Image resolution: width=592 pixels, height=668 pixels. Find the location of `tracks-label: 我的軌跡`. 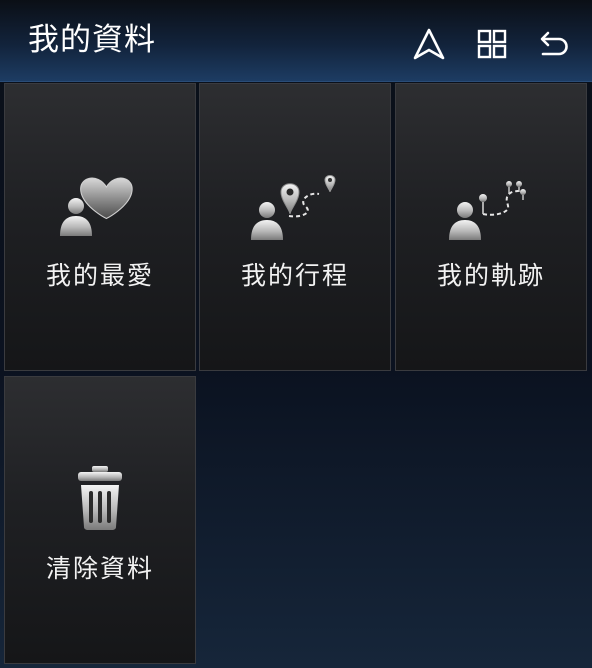

tracks-label: 我的軌跡 is located at coordinates (490, 275).